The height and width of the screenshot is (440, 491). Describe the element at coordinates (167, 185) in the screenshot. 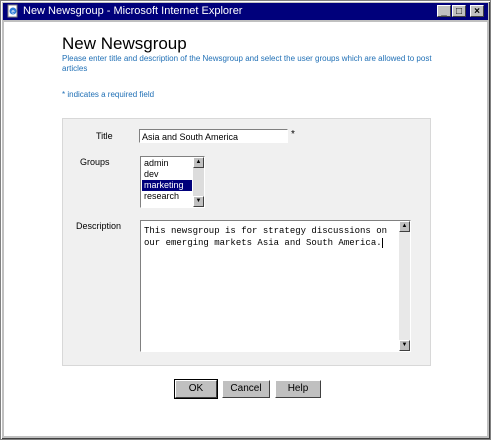

I see `group-option-marketing: marketing` at that location.